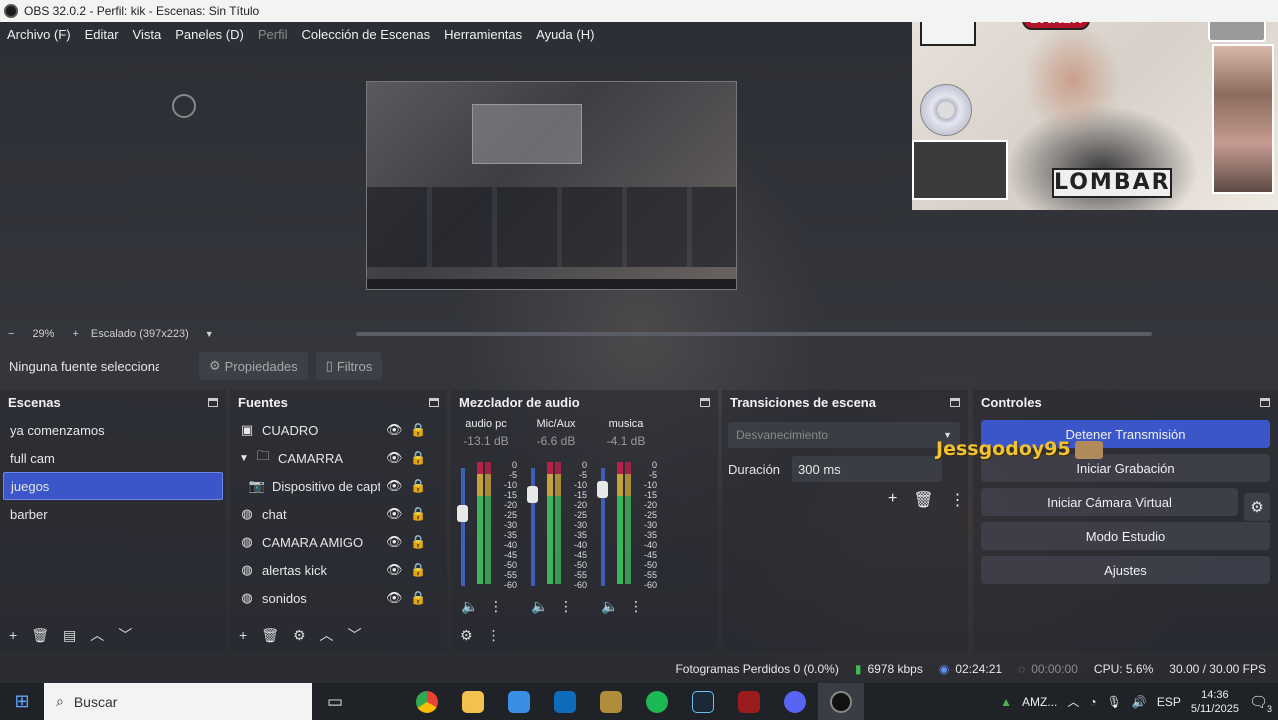  What do you see at coordinates (1139, 702) in the screenshot?
I see `volume-icon: 🔊` at bounding box center [1139, 702].